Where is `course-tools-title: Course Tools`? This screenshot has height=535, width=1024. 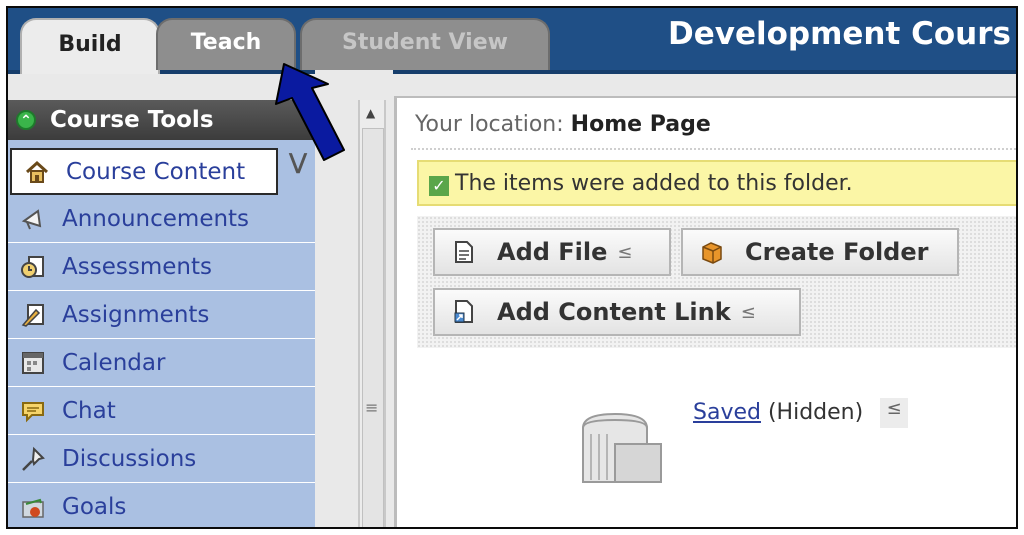 course-tools-title: Course Tools is located at coordinates (132, 120).